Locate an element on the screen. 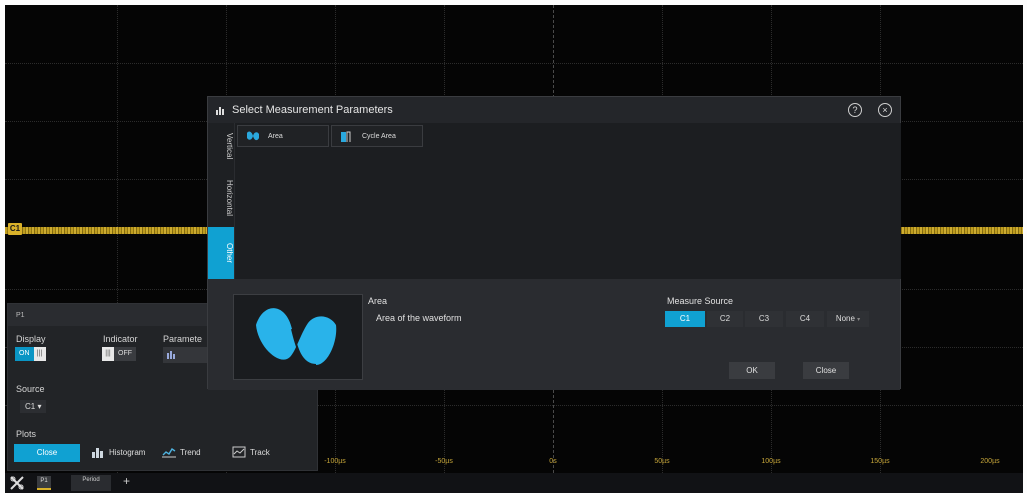 The height and width of the screenshot is (493, 1027). period-label: Period is located at coordinates (91, 480).